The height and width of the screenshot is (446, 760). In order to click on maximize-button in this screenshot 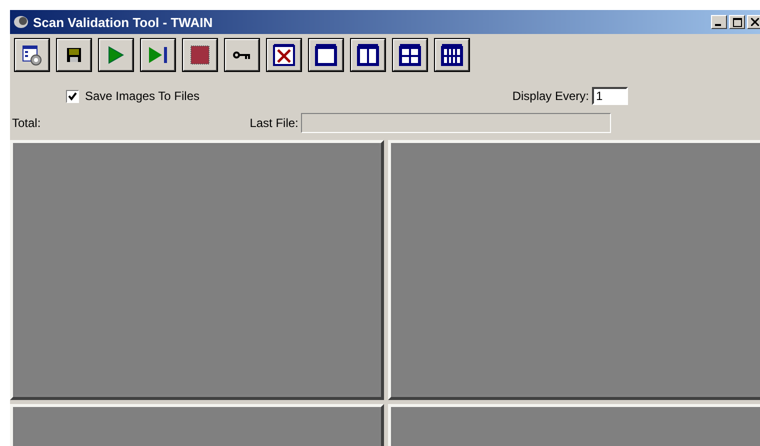, I will do `click(737, 22)`.